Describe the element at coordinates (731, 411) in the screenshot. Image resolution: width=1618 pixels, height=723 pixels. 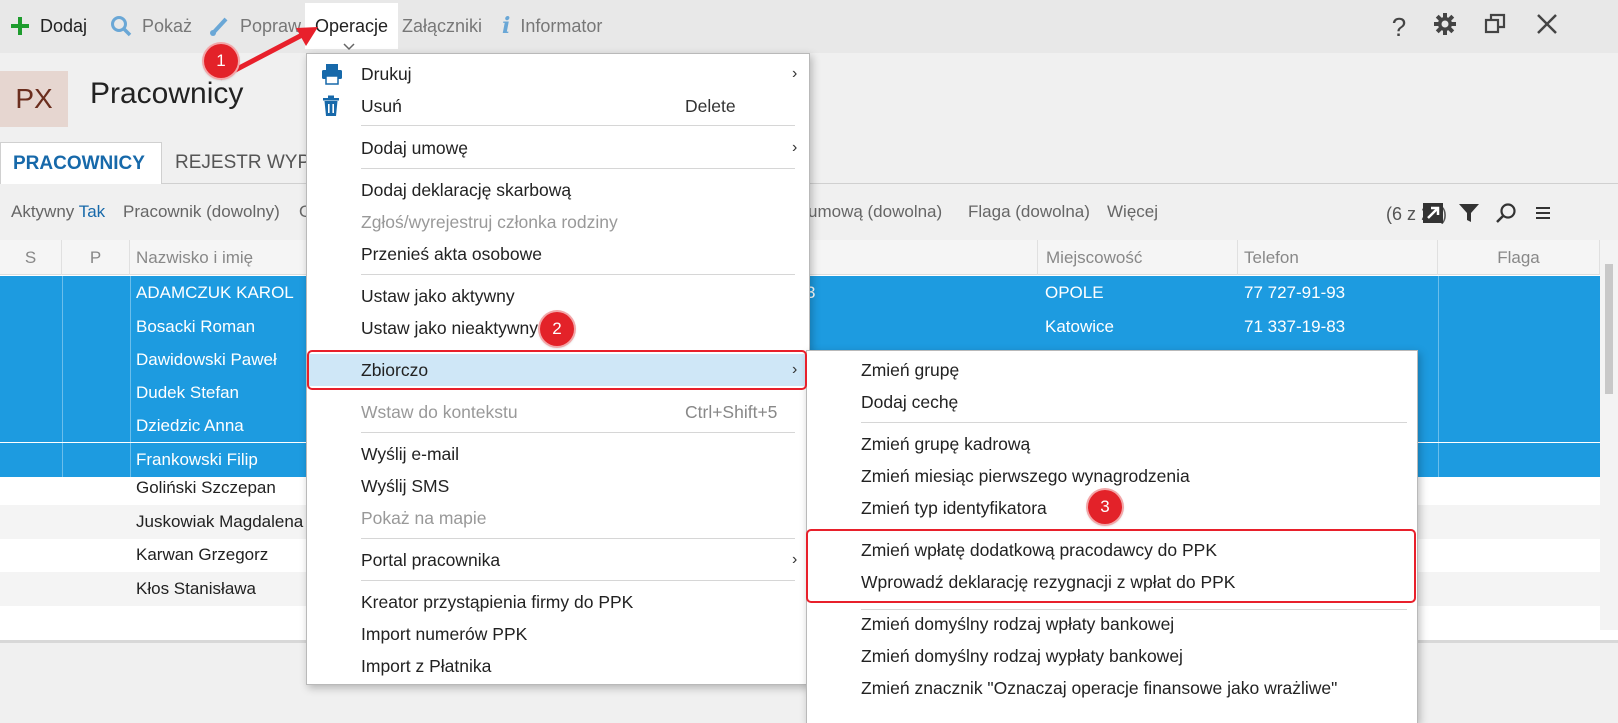
I see `shortcut-insert-context: Ctrl+Shift+5` at that location.